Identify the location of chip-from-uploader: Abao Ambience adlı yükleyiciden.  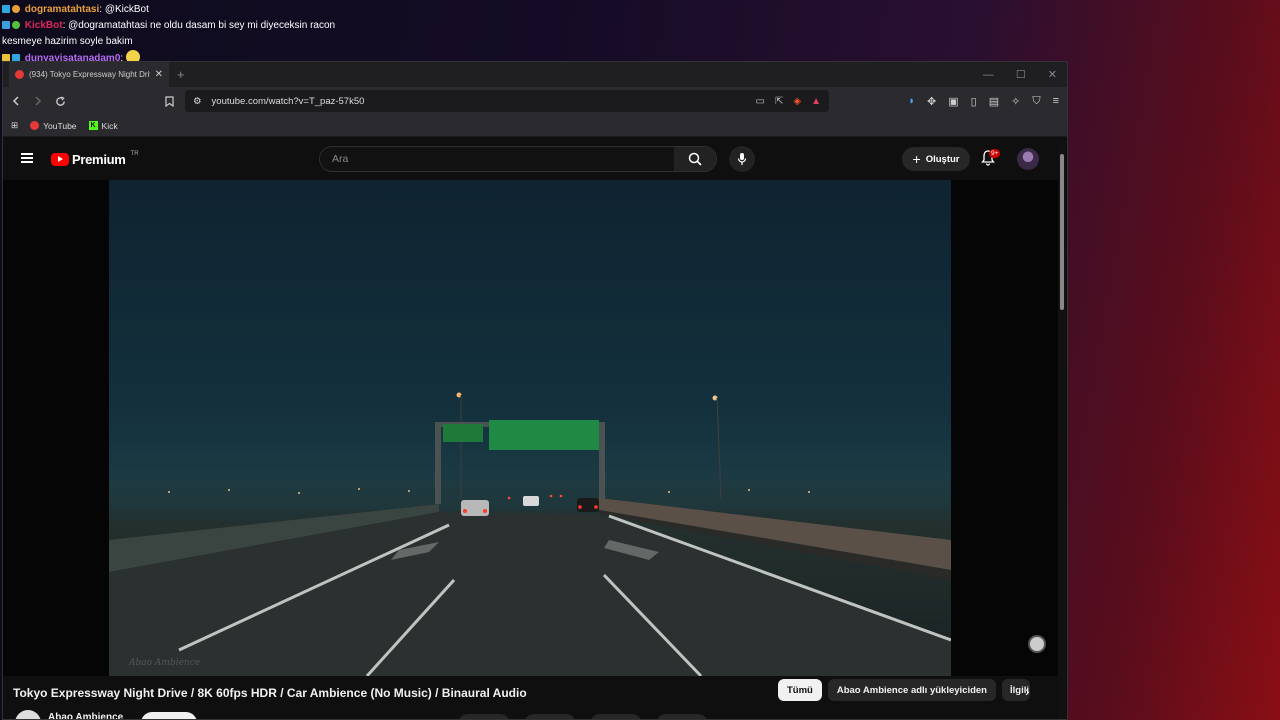
(911, 690).